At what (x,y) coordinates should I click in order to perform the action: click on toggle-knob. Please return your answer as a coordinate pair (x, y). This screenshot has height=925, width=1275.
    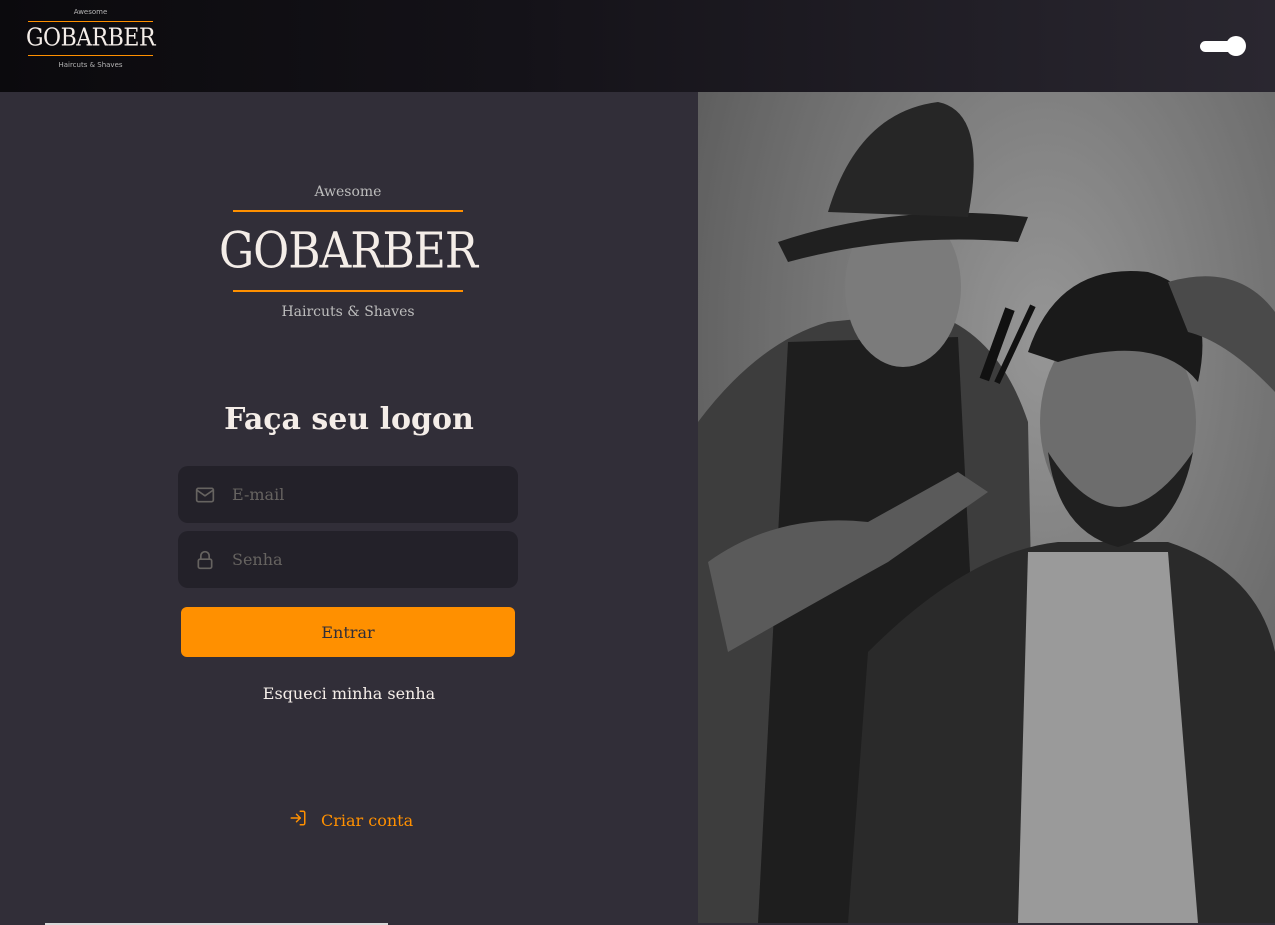
    Looking at the image, I should click on (1236, 46).